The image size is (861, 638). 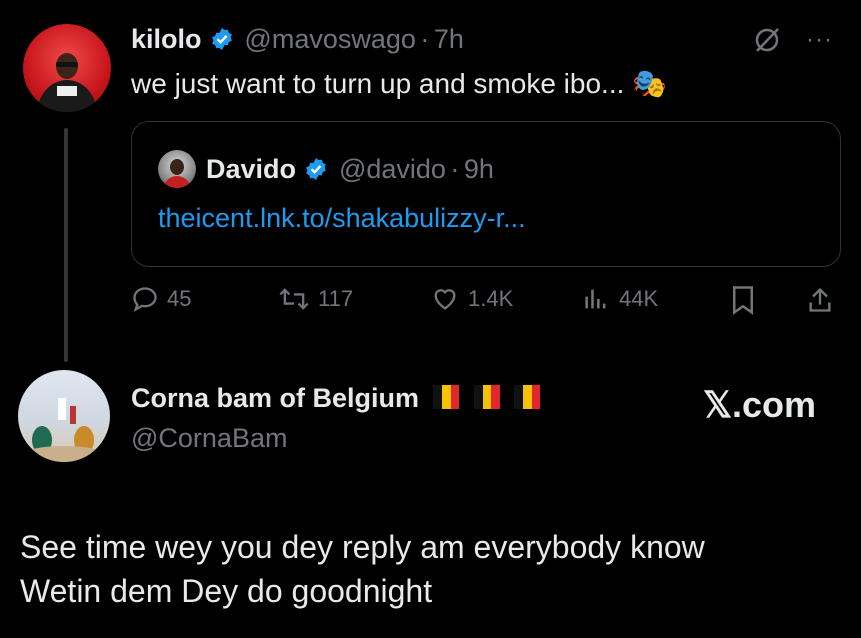 What do you see at coordinates (479, 169) in the screenshot?
I see `quoted-time: 9h` at bounding box center [479, 169].